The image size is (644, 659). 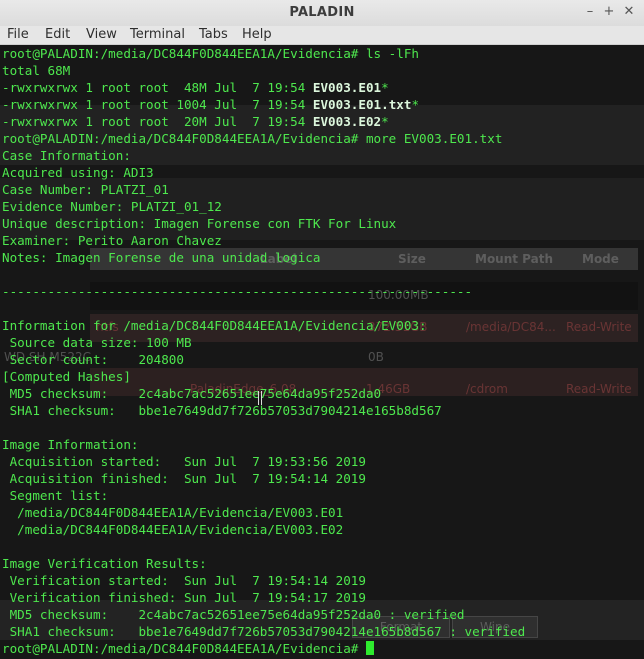 I want to click on line-text: -rwxrwxrwx 1 root root 1004 Jul 7 19:54, so click(x=157, y=104).